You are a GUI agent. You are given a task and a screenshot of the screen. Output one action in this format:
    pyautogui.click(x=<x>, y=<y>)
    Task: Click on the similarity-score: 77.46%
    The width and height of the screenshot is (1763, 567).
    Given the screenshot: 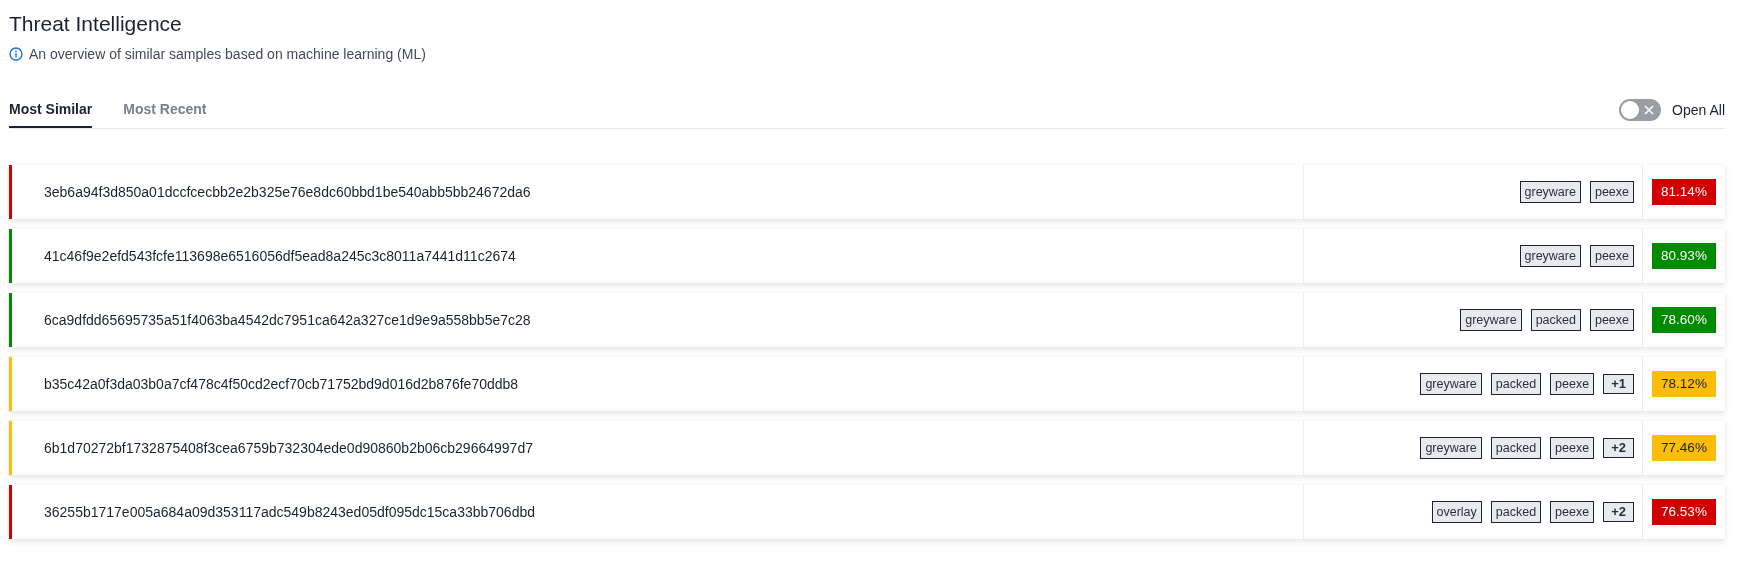 What is the action you would take?
    pyautogui.click(x=1684, y=448)
    